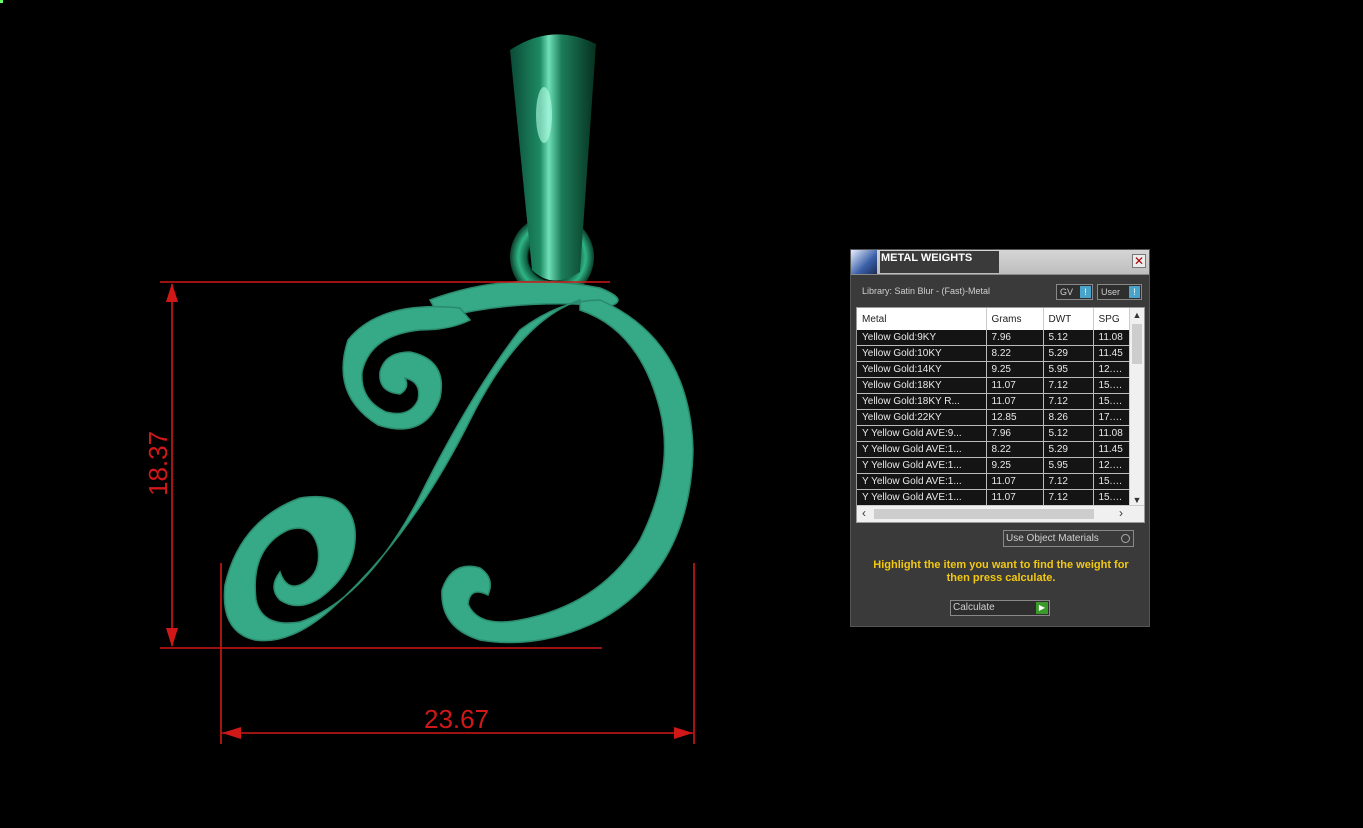 Image resolution: width=1363 pixels, height=828 pixels. I want to click on scroll-left-icon: ‹, so click(864, 514).